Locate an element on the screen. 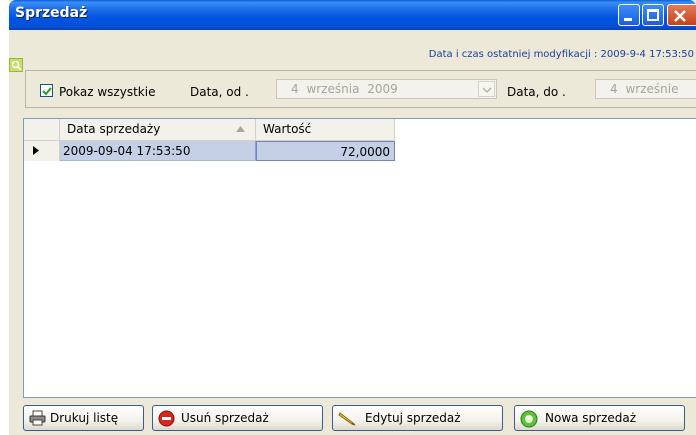 This screenshot has height=435, width=696. stop-icon is located at coordinates (166, 418).